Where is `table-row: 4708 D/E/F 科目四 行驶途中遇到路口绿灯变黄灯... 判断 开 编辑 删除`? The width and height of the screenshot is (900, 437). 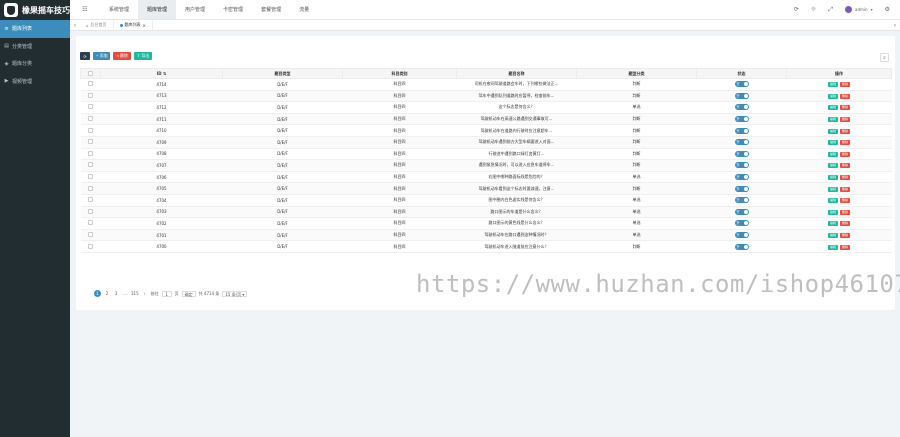 table-row: 4708 D/E/F 科目四 行驶途中遇到路口绿灯变黄灯... 判断 开 编辑 删除 is located at coordinates (486, 154).